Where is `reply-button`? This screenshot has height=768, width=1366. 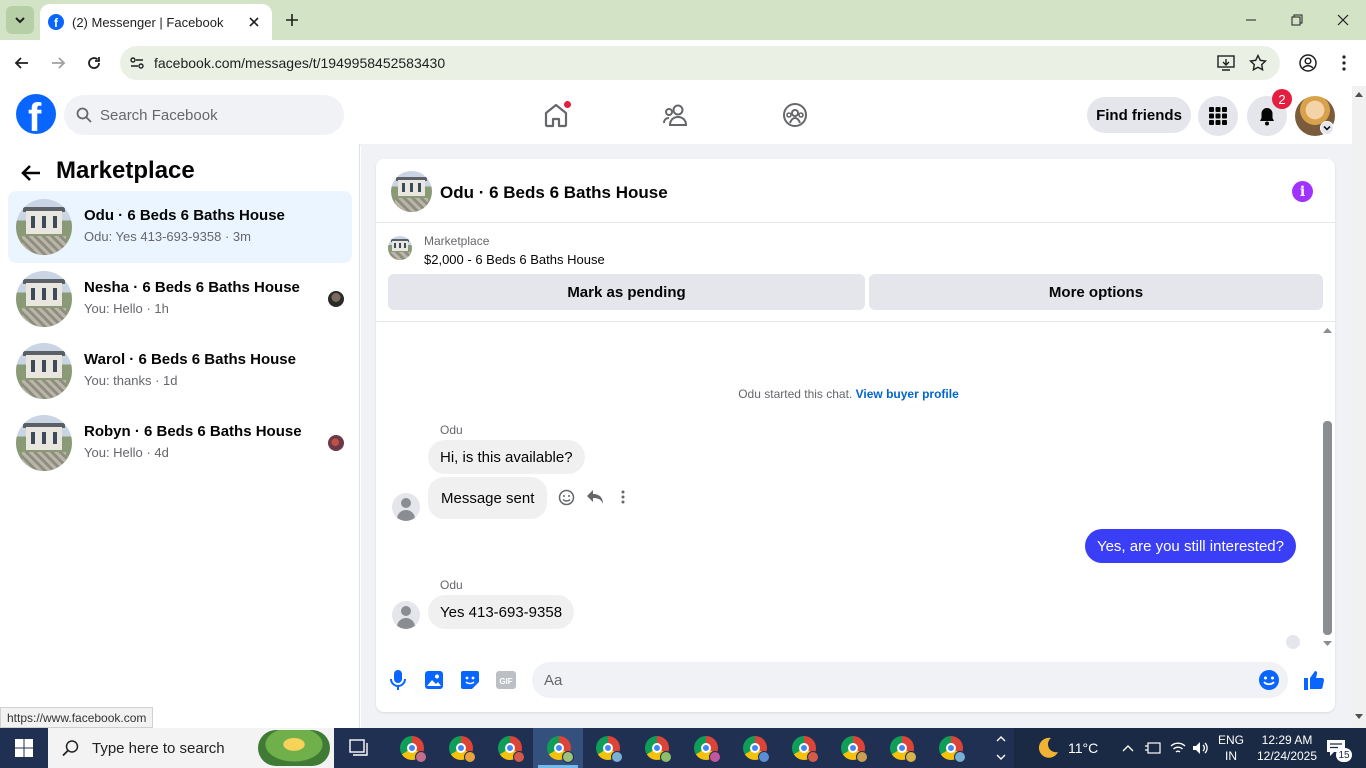 reply-button is located at coordinates (595, 497).